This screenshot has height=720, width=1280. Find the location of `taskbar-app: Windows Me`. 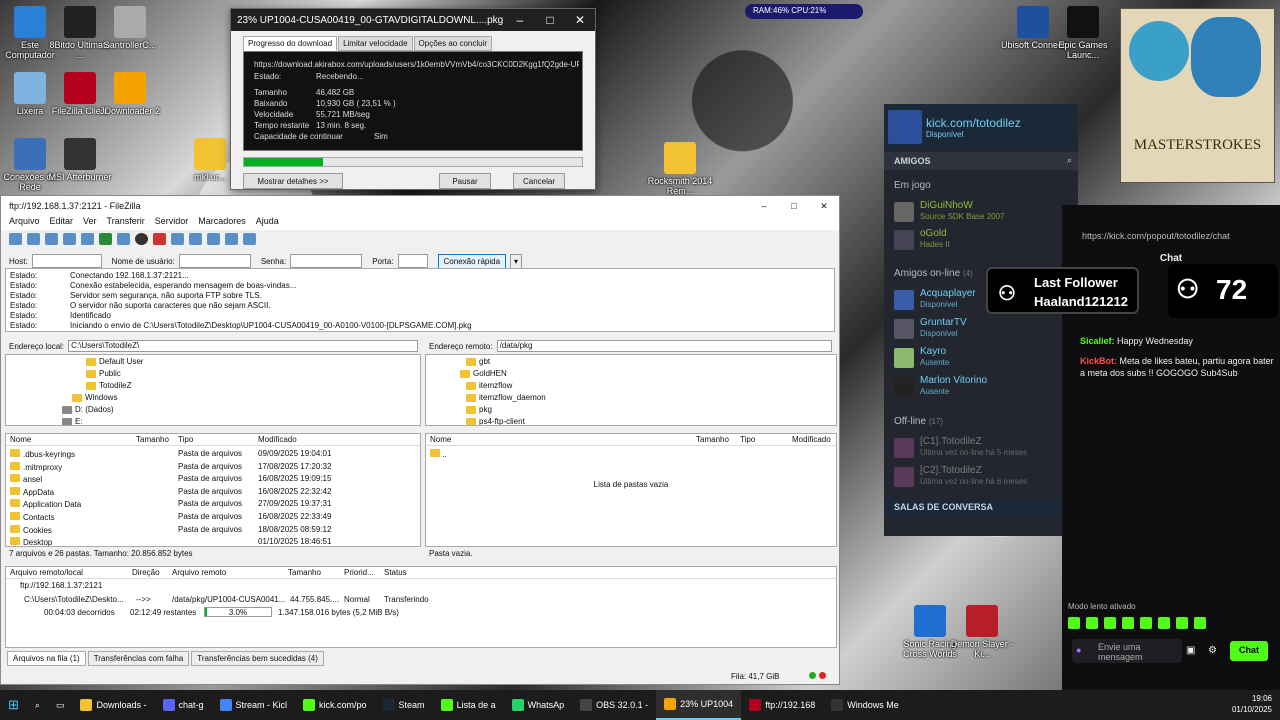

taskbar-app: Windows Me is located at coordinates (865, 705).